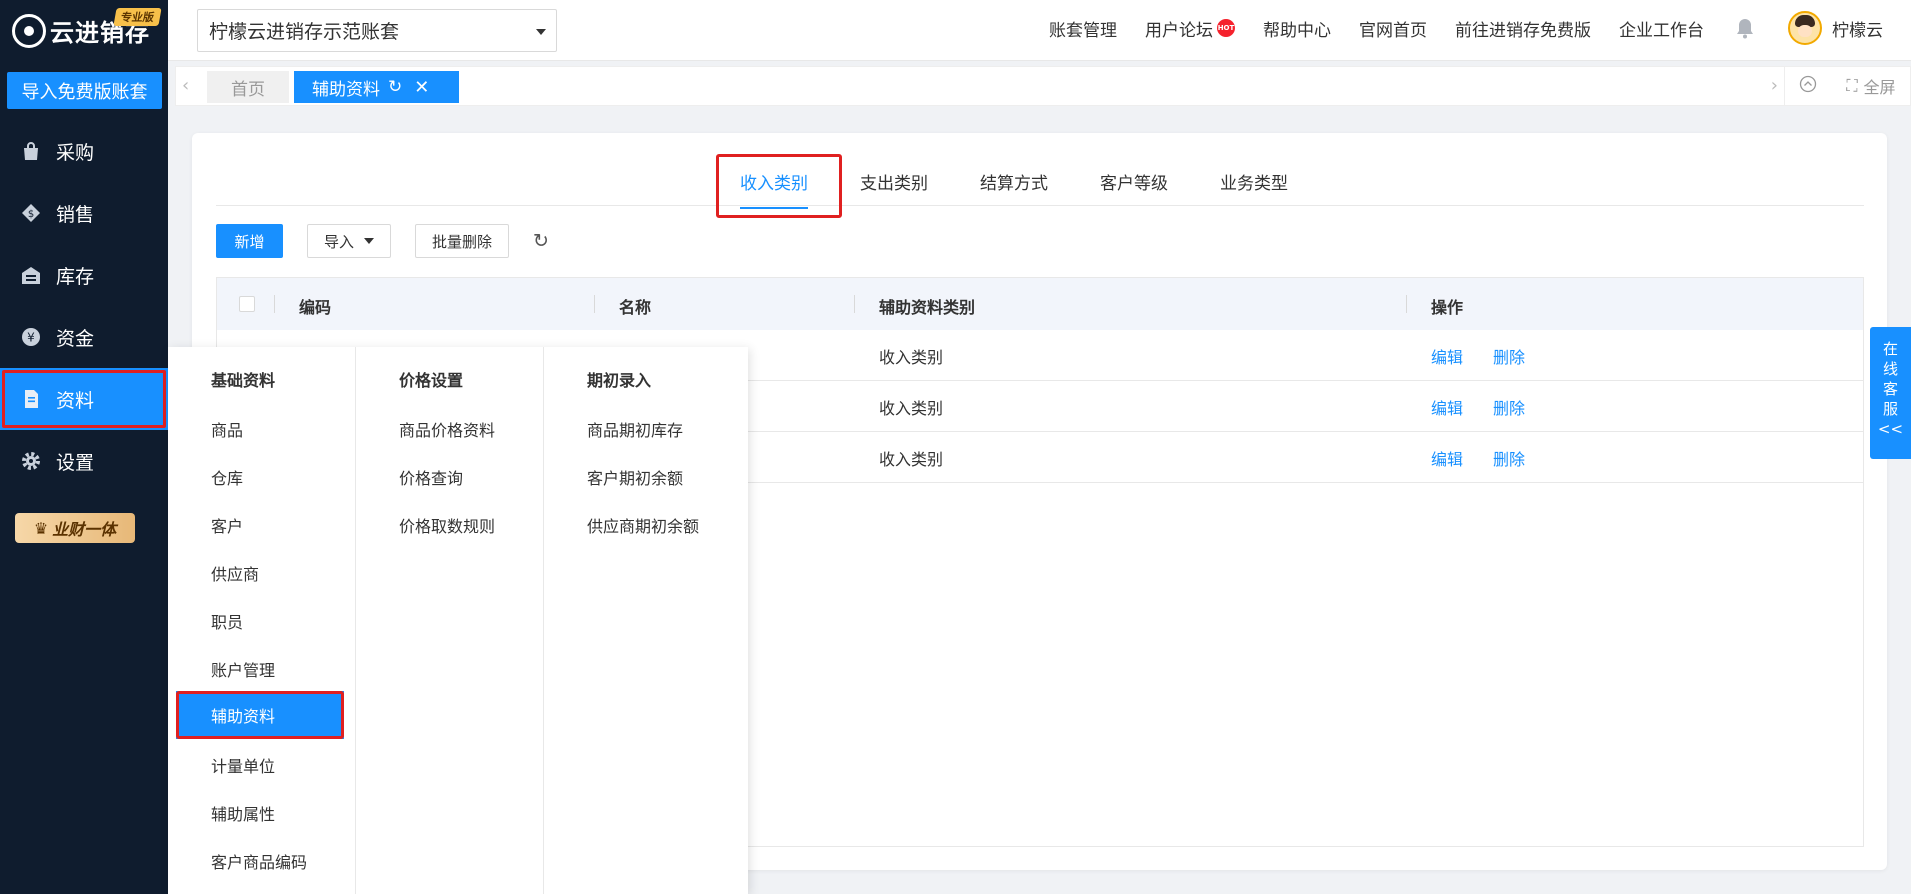 Image resolution: width=1911 pixels, height=894 pixels. Describe the element at coordinates (75, 276) in the screenshot. I see `sidebar-item-label: 库存` at that location.